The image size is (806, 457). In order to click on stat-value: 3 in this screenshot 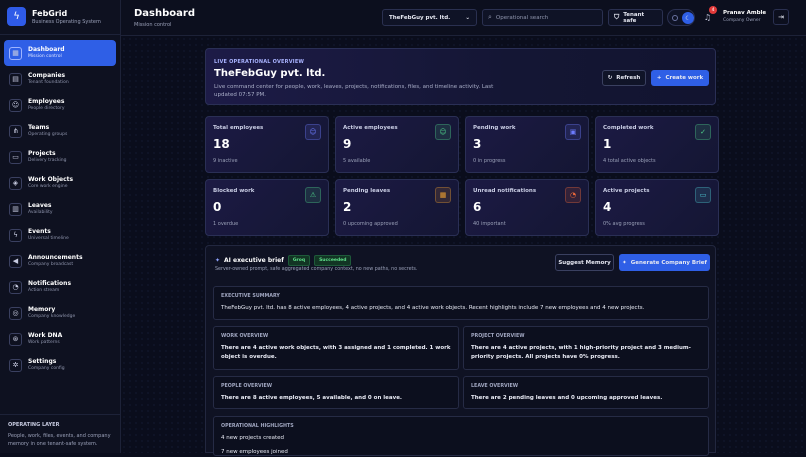, I will do `click(477, 144)`.